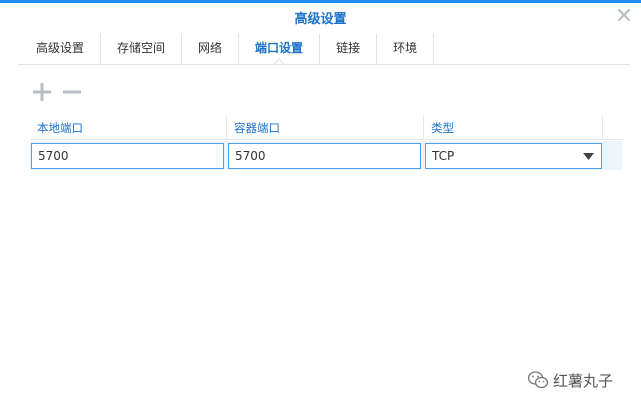 This screenshot has height=408, width=641. I want to click on tab-port-settings: 端口设置, so click(280, 49).